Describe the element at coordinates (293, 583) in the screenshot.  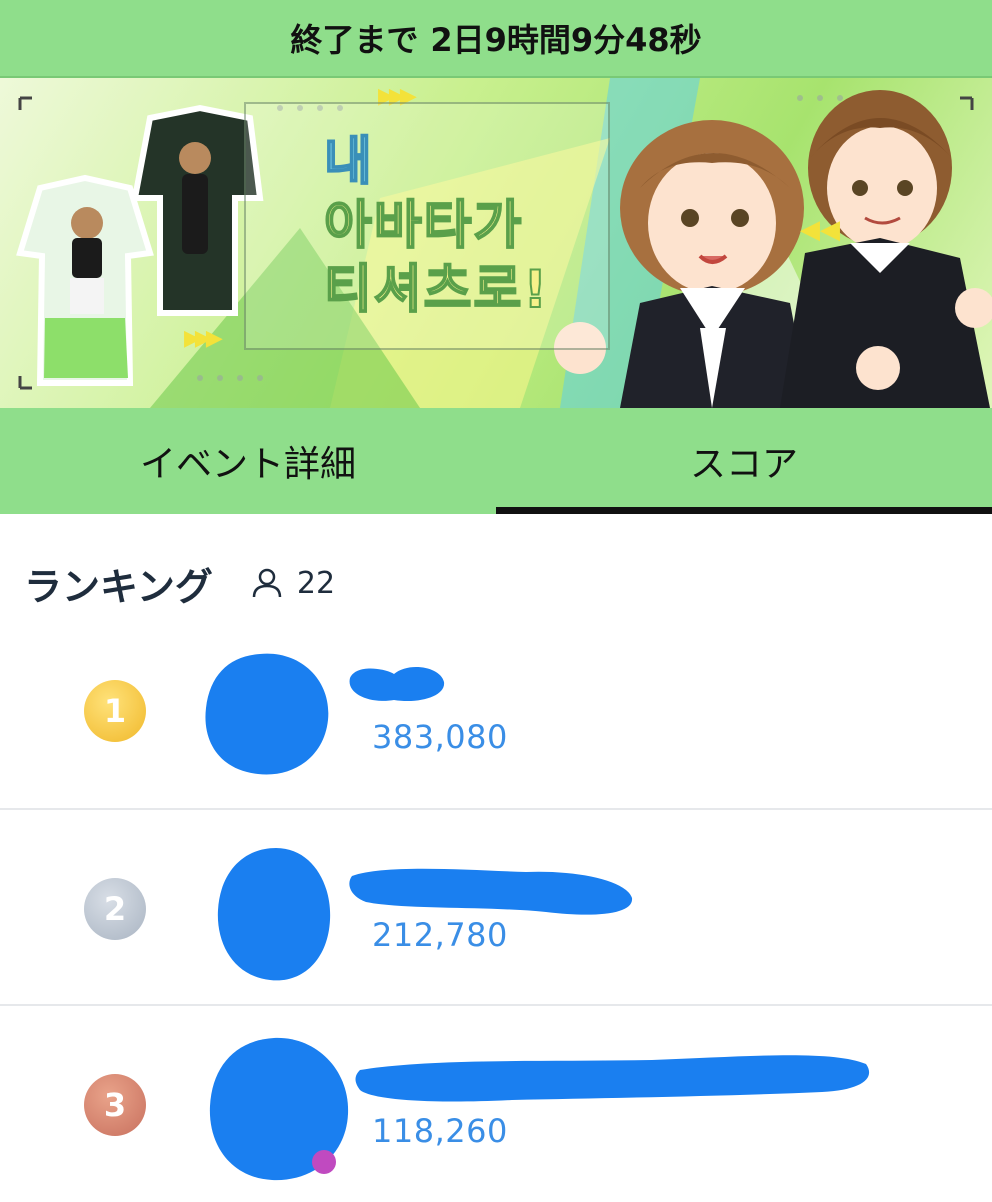
I see `participant-count: 22` at that location.